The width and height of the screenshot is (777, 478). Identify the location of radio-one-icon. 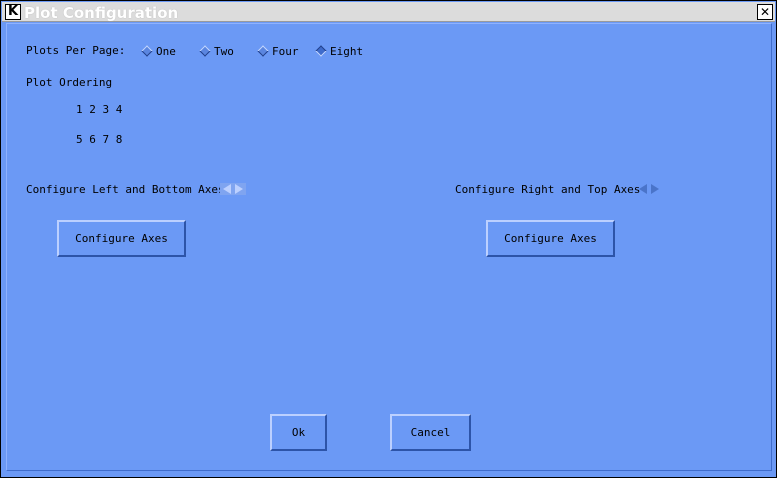
(147, 51).